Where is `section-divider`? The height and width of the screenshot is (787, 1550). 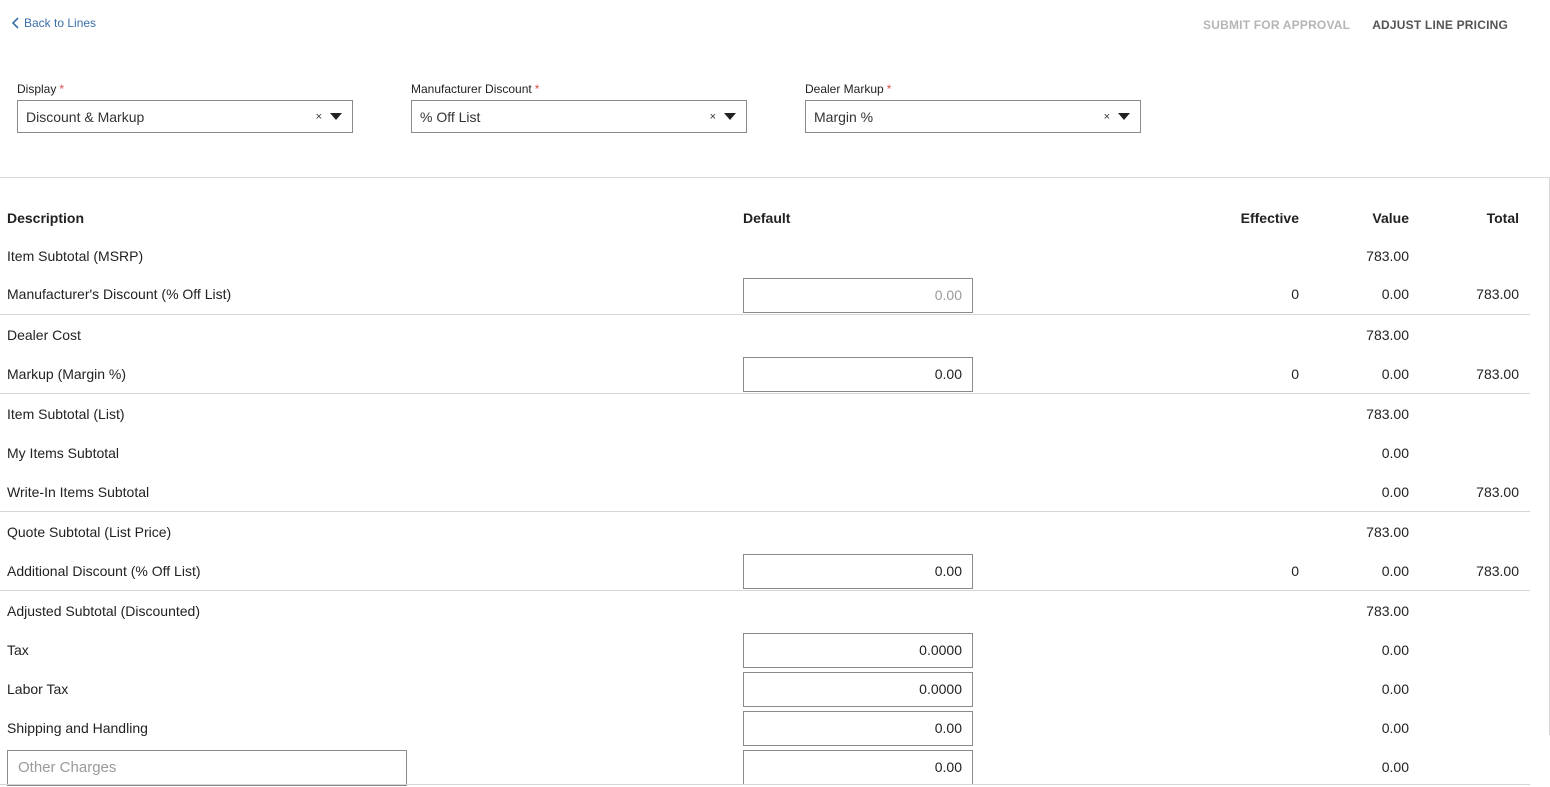 section-divider is located at coordinates (775, 177).